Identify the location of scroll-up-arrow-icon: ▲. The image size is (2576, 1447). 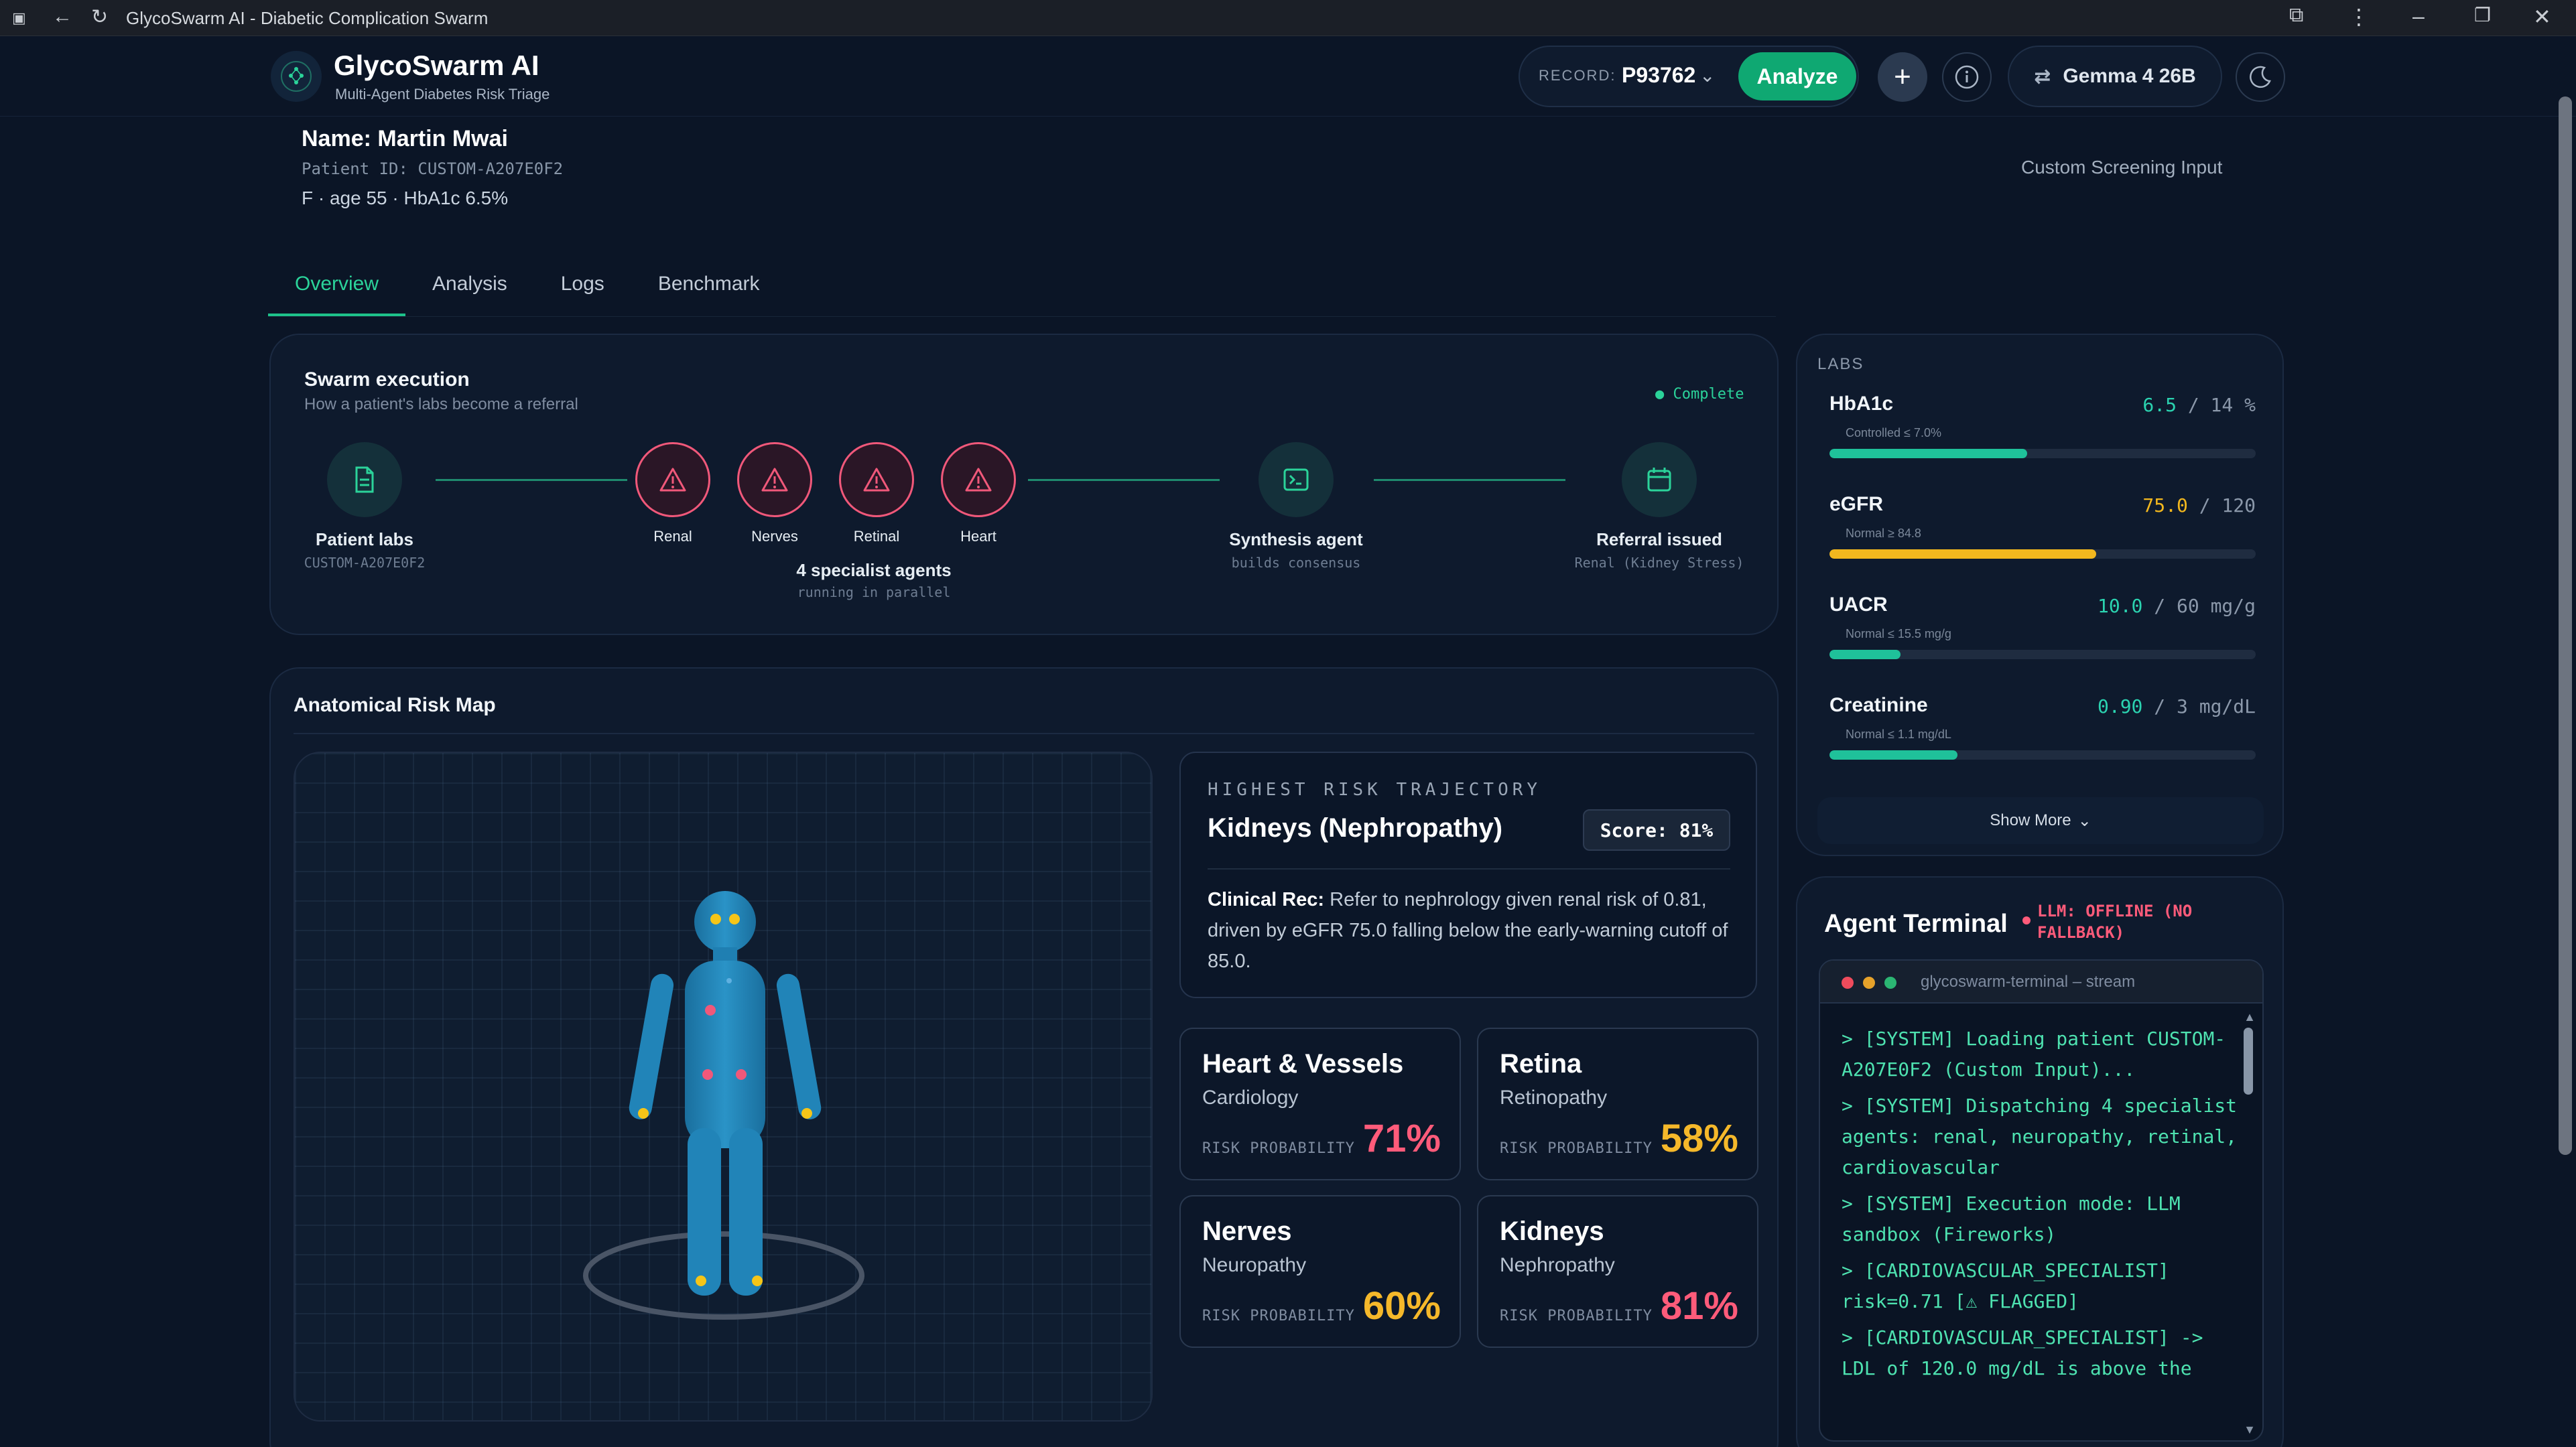
(2250, 1017).